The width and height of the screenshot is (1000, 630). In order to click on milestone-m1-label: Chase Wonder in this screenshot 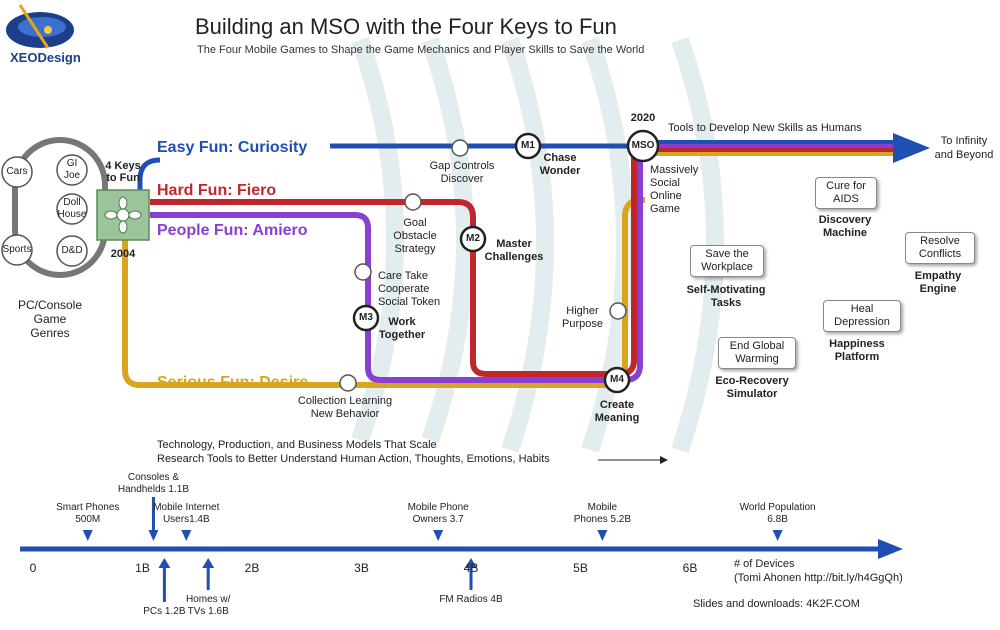, I will do `click(560, 164)`.